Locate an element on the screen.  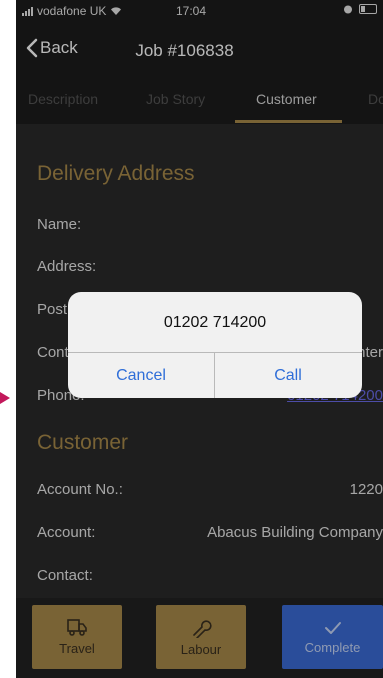
dialog-phone-number: 01202 714200 is located at coordinates (215, 322).